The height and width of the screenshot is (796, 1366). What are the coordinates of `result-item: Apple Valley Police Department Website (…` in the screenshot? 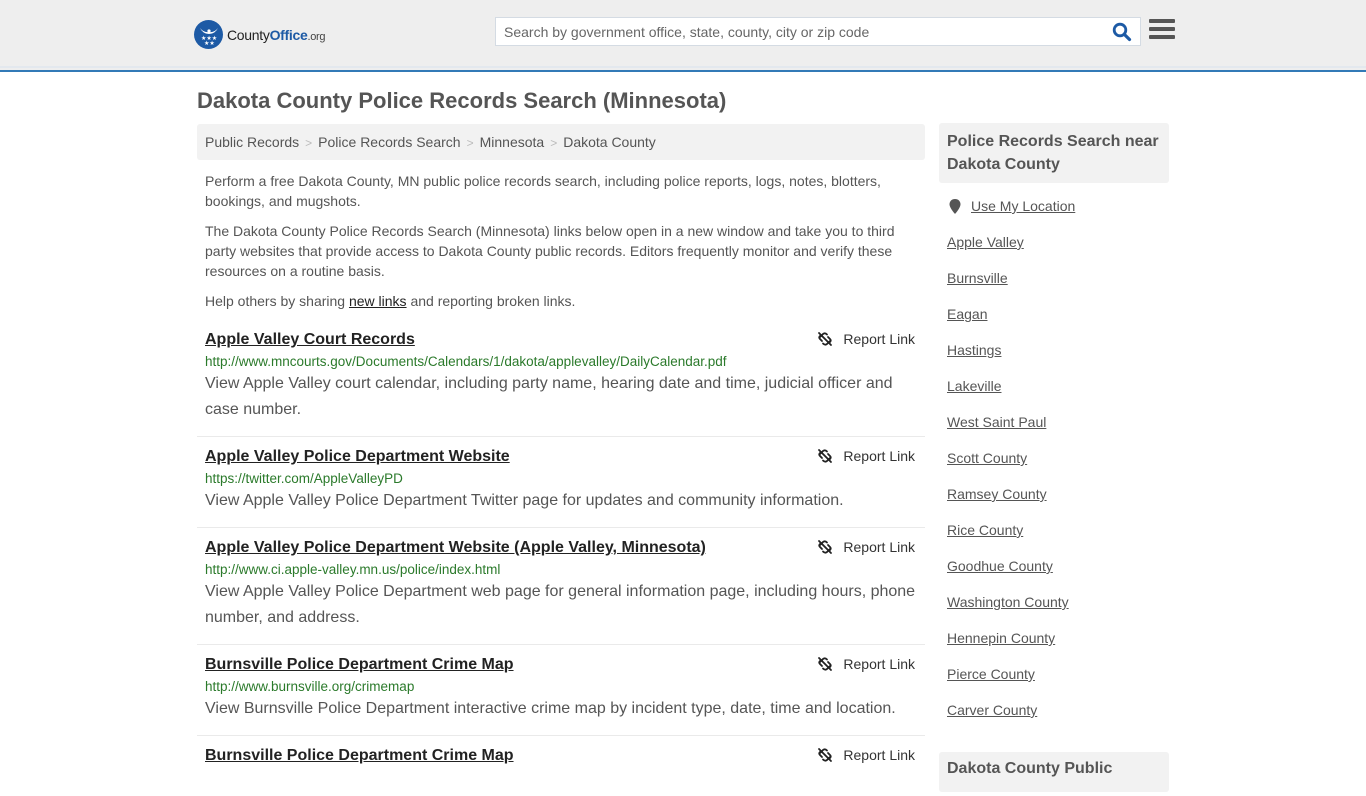 It's located at (561, 586).